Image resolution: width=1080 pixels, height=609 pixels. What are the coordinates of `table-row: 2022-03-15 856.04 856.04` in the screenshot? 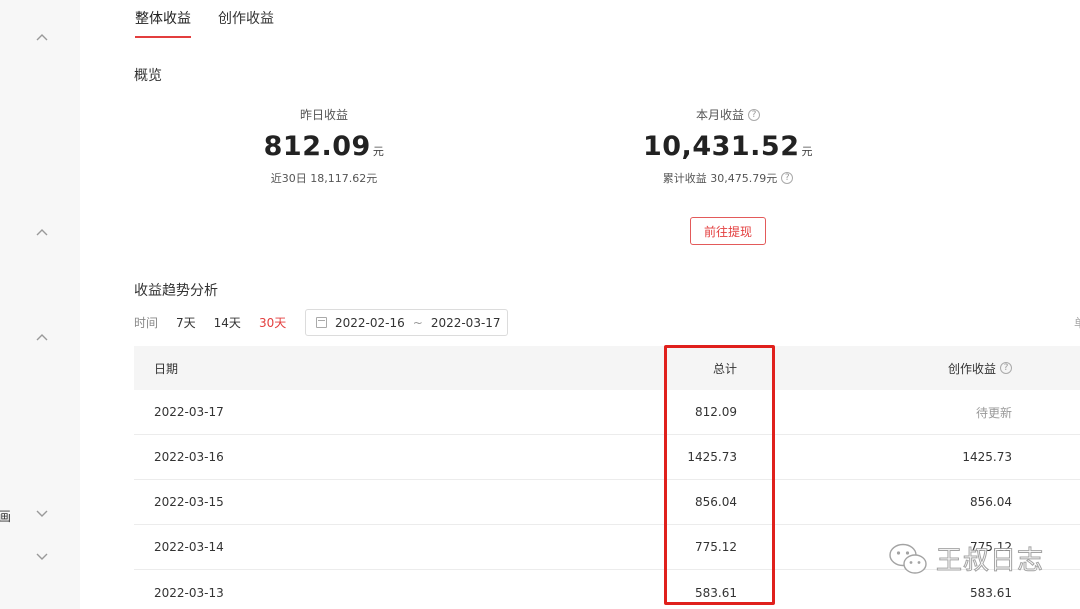 It's located at (607, 502).